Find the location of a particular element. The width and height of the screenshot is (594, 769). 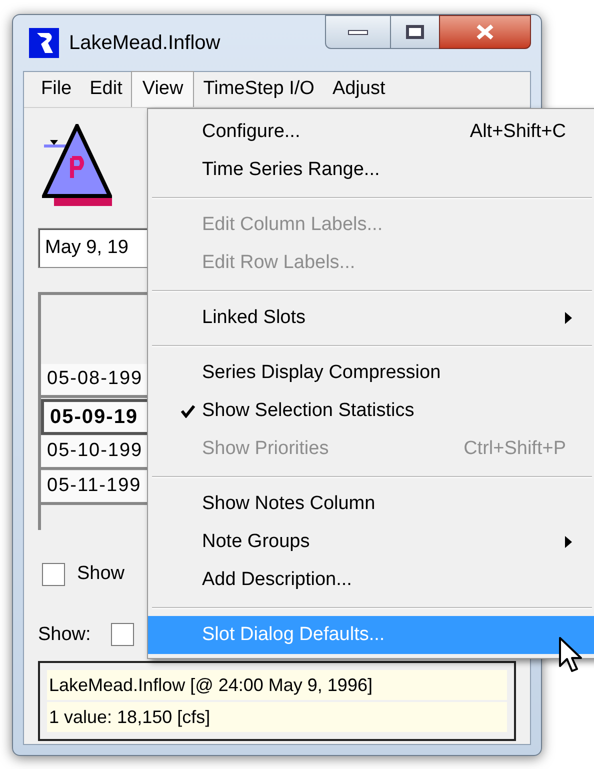

shortcut-text: Ctrl+Shift+P is located at coordinates (515, 448).